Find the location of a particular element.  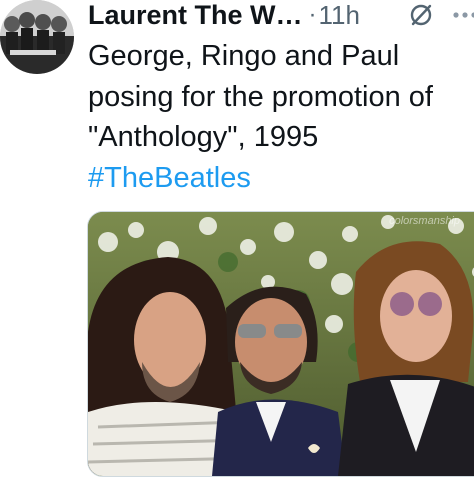

avatar-photo is located at coordinates (37, 37).